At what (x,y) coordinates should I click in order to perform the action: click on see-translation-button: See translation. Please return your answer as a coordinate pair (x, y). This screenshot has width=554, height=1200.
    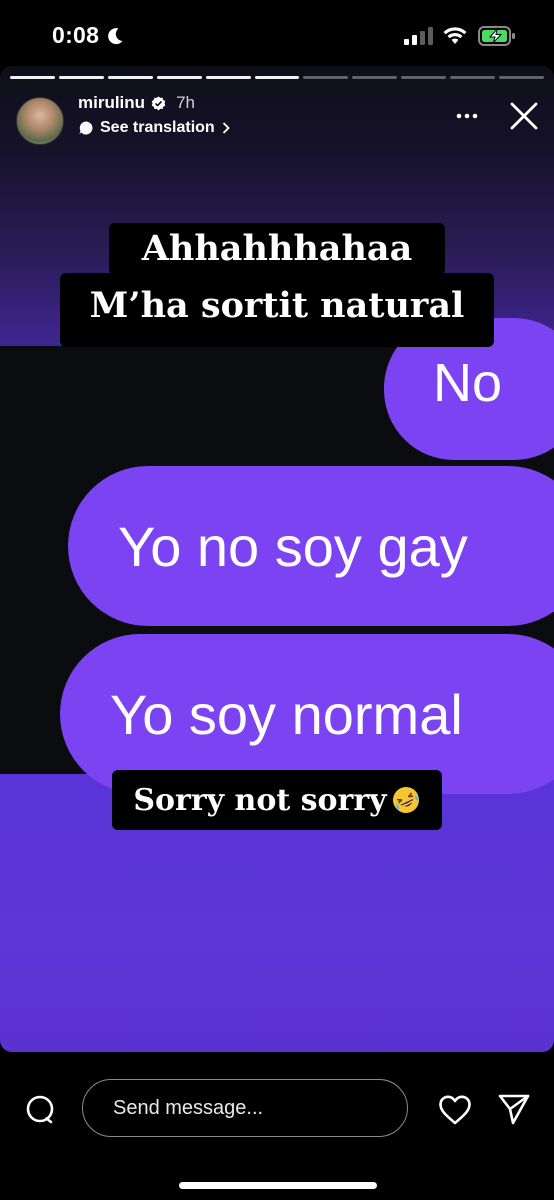
    Looking at the image, I should click on (154, 128).